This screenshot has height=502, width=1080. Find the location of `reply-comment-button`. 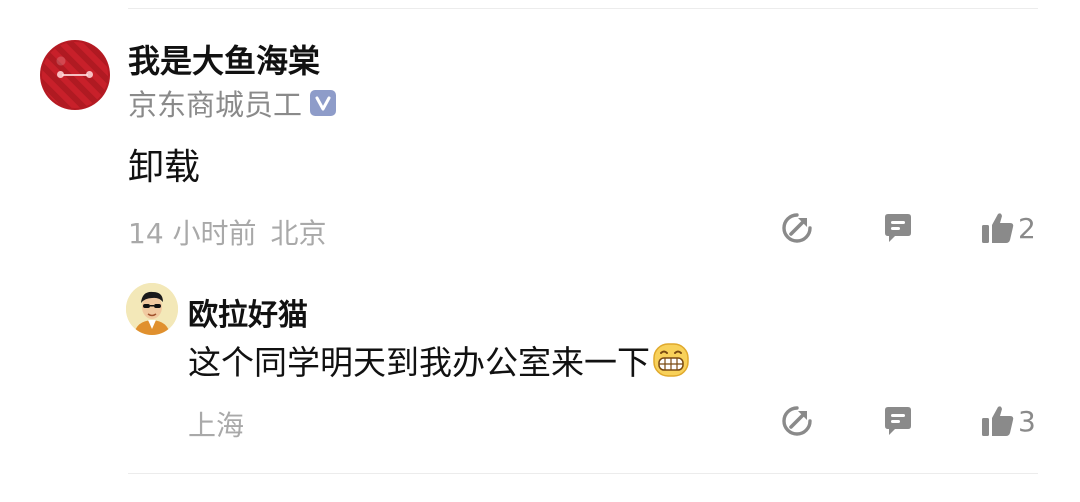

reply-comment-button is located at coordinates (898, 422).